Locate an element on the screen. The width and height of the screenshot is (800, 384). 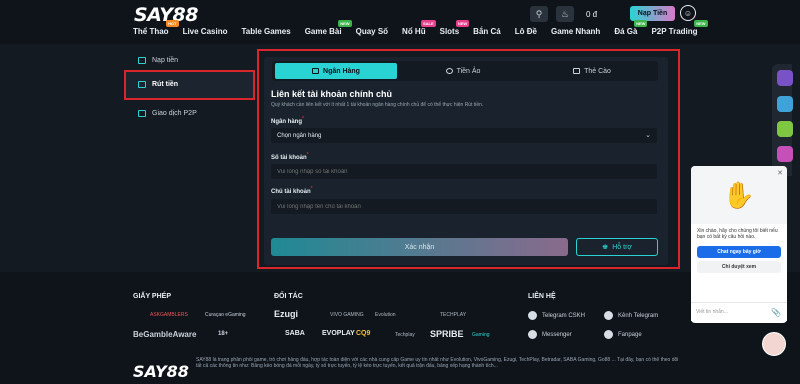
tab-the-cao: Thẻ Cào is located at coordinates (592, 71).